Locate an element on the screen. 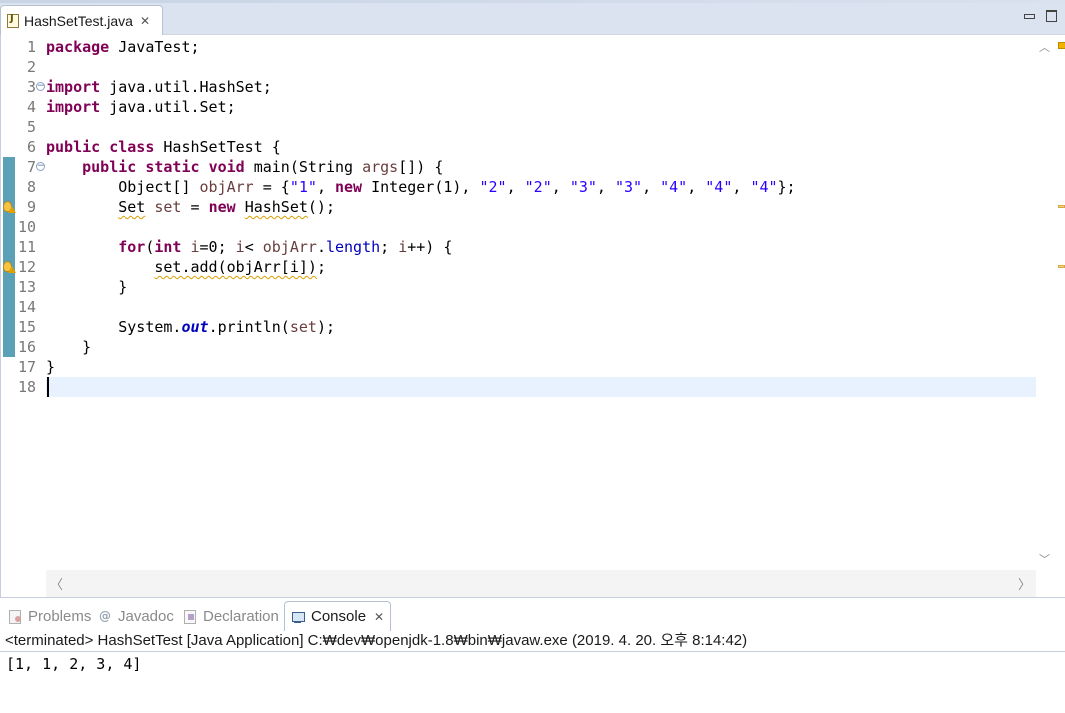 The width and height of the screenshot is (1065, 713). code-line: set.add(objArr[i]); is located at coordinates (541, 267).